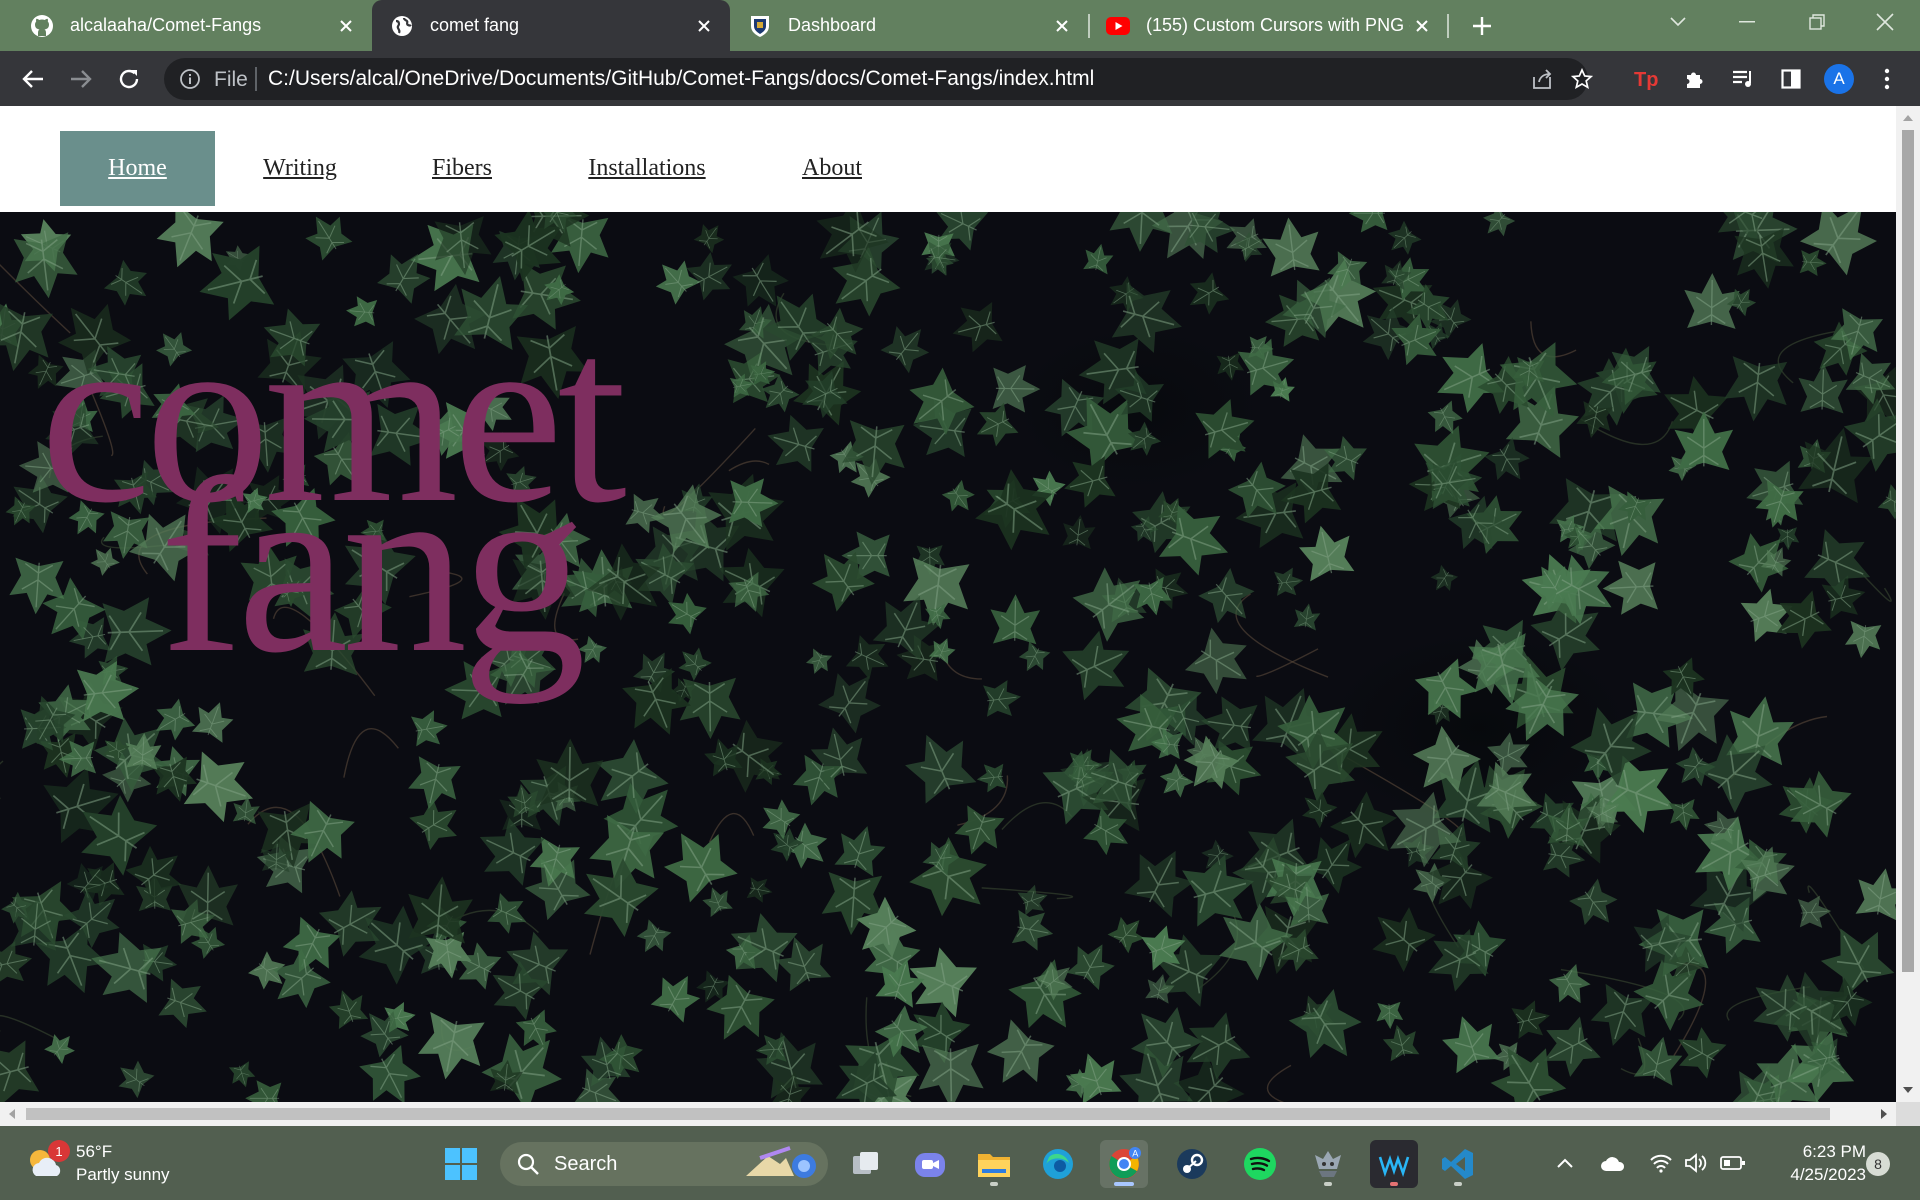  What do you see at coordinates (1695, 79) in the screenshot?
I see `extensions-puzzle-icon` at bounding box center [1695, 79].